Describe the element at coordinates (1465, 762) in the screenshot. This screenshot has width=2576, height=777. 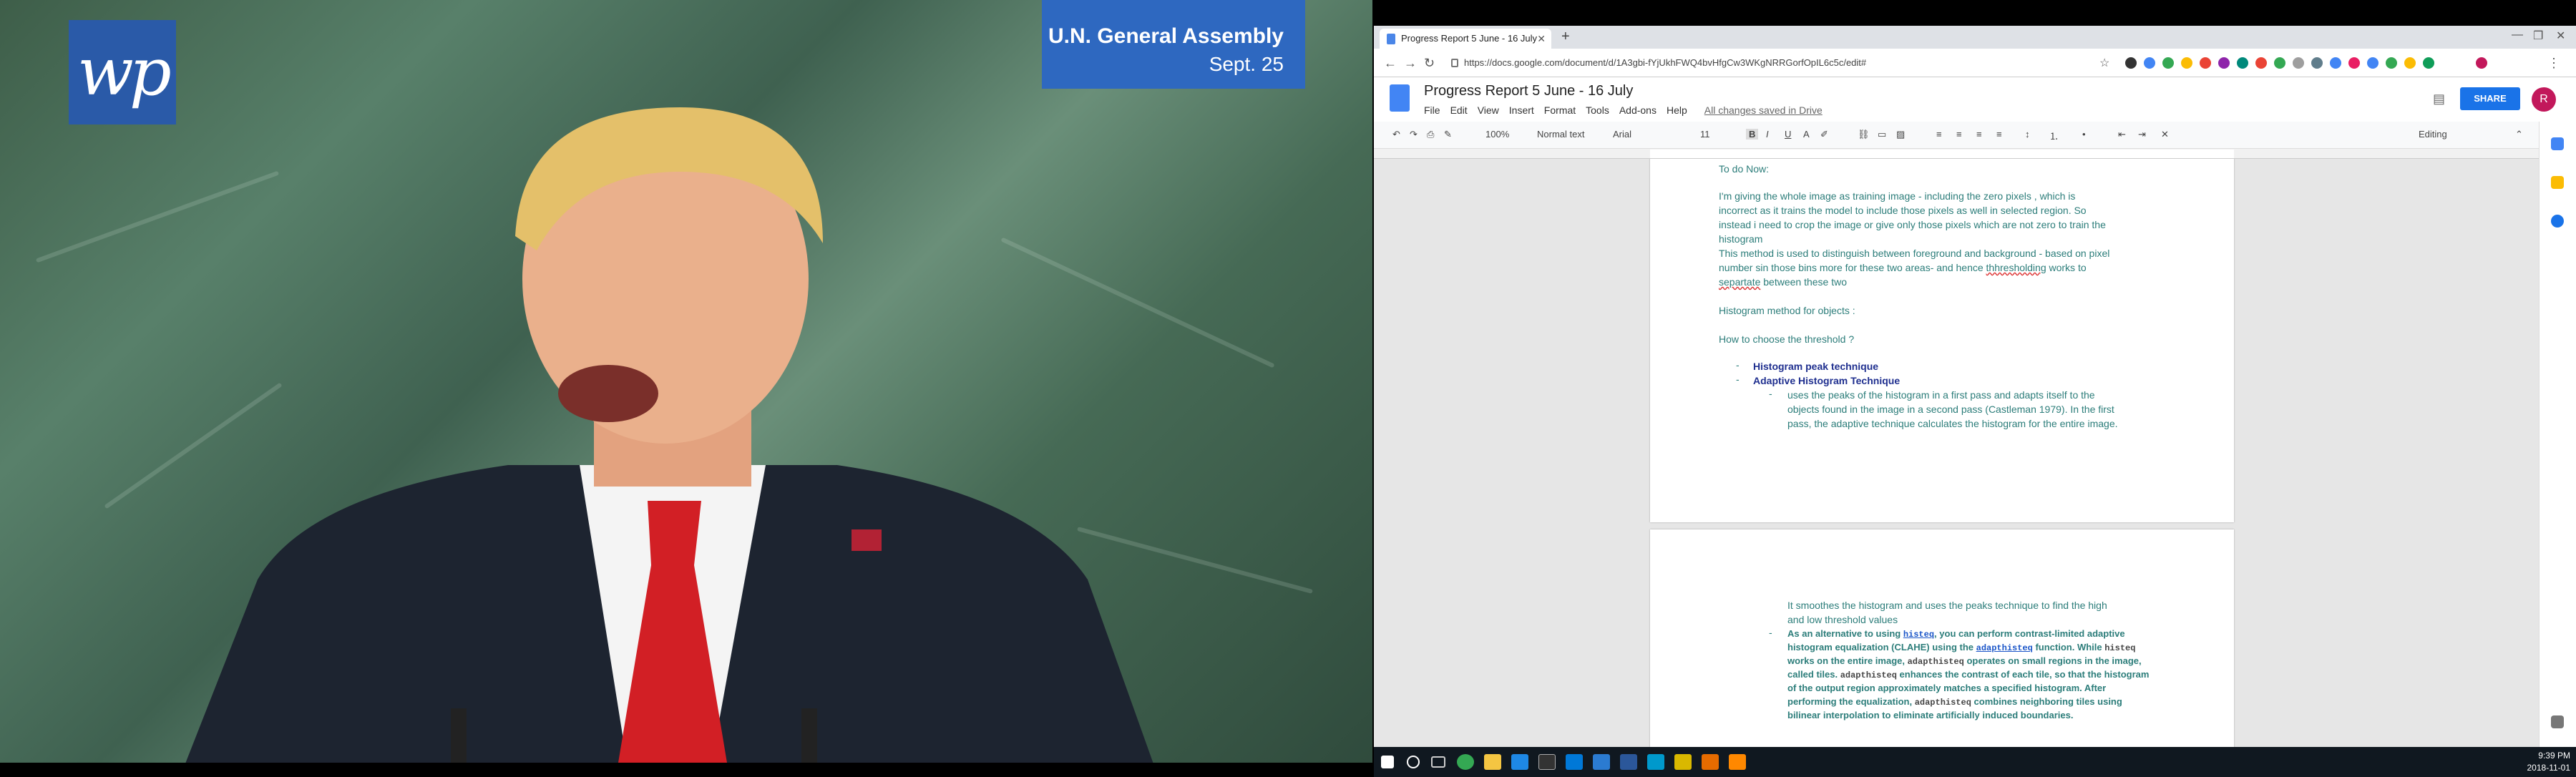
I see `chrome-icon` at that location.